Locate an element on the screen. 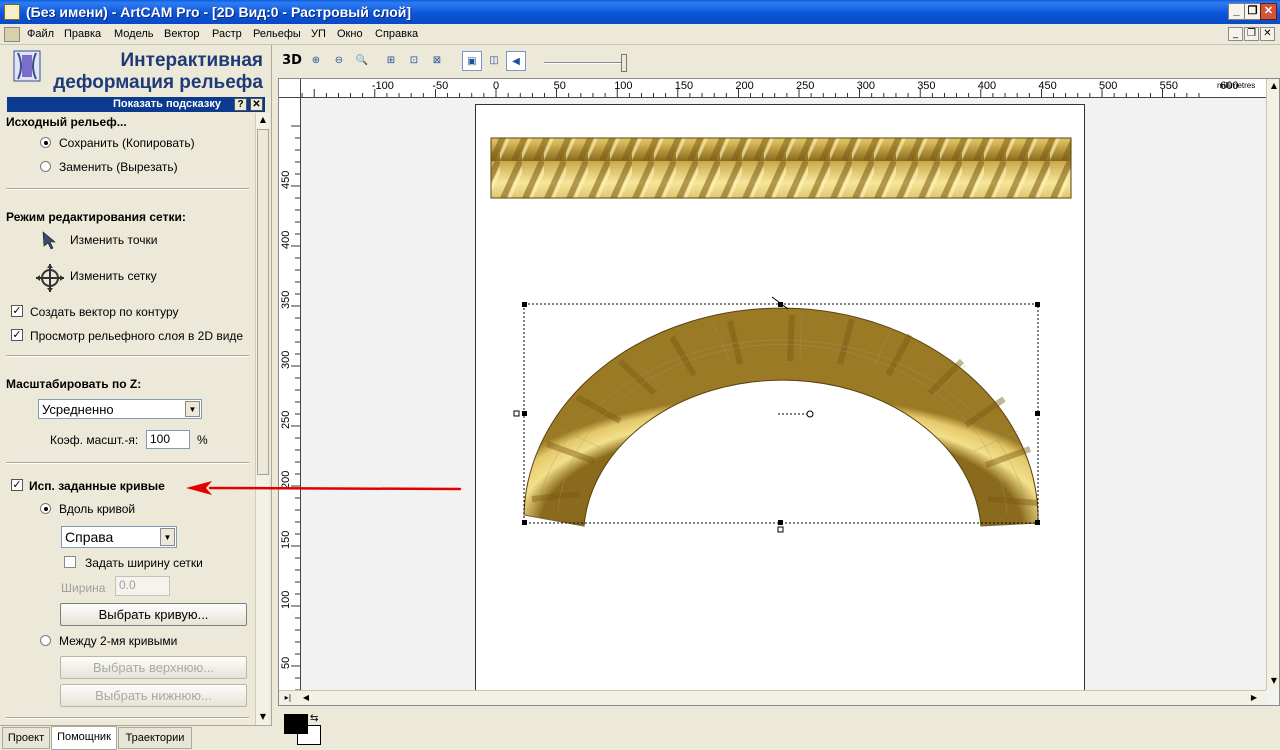  minimize-button: _ is located at coordinates (1236, 11).